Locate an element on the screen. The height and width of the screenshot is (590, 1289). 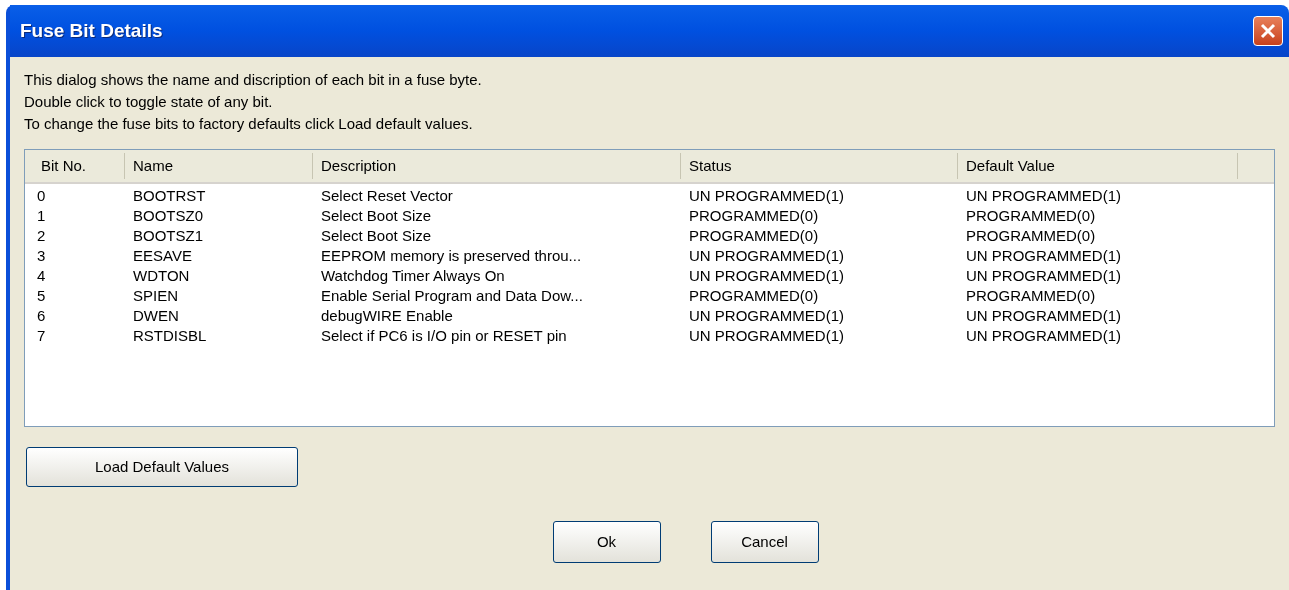
table-cell-text: 6 is located at coordinates (41, 315).